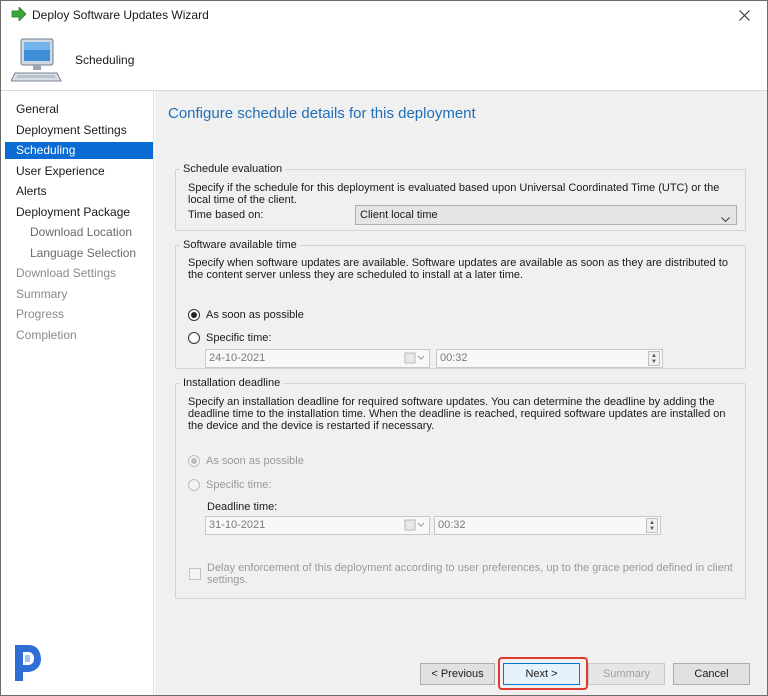 The height and width of the screenshot is (696, 768). I want to click on sidebar-item-deployment-package: Deployment Package, so click(79, 212).